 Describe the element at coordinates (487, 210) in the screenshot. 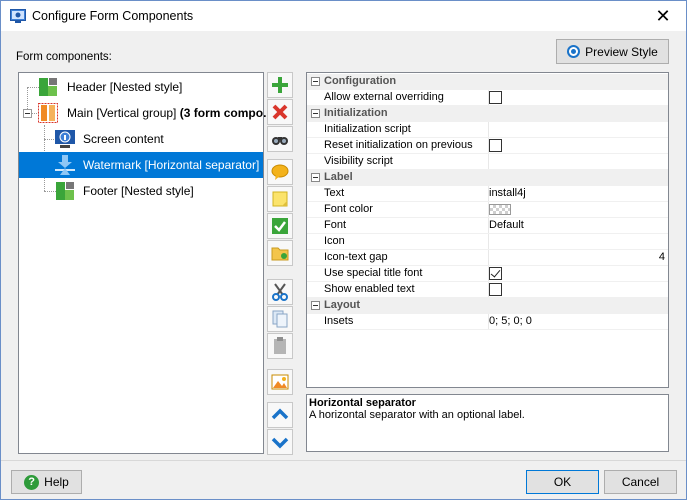

I see `property-font-color: Font color` at that location.